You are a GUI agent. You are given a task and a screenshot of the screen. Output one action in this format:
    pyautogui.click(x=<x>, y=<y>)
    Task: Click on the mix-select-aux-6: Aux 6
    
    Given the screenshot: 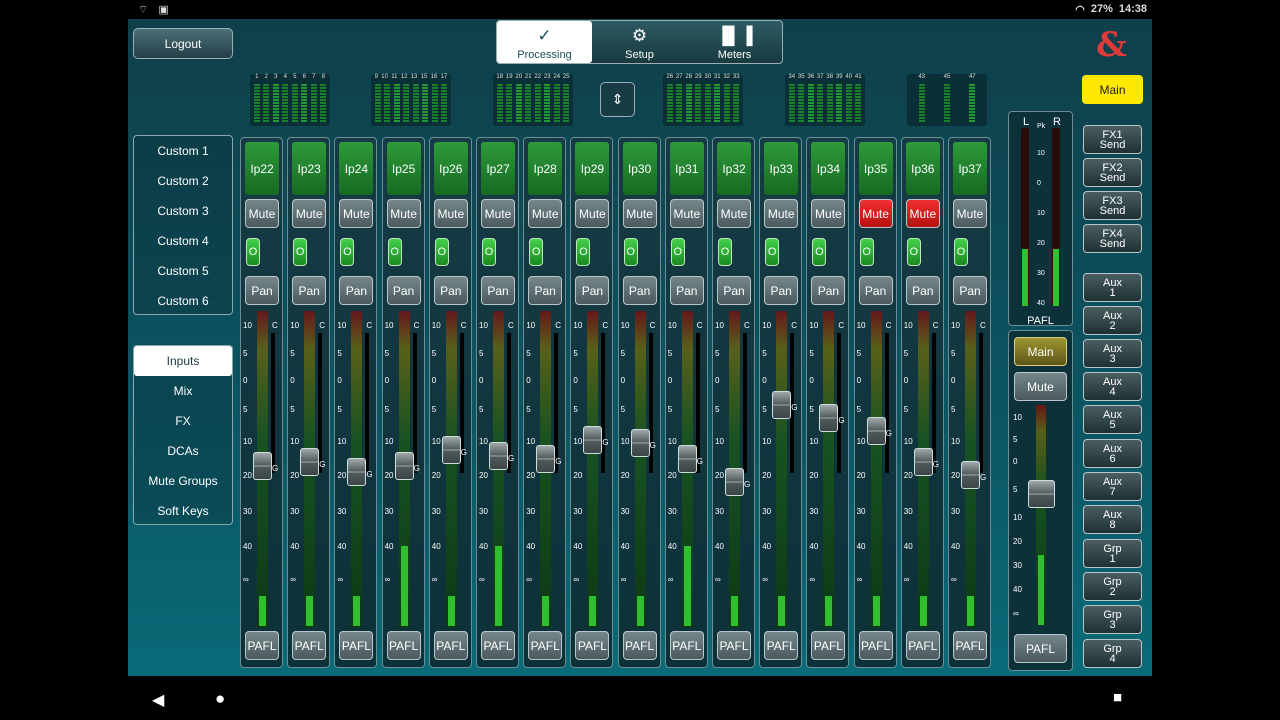 What is the action you would take?
    pyautogui.click(x=1112, y=453)
    